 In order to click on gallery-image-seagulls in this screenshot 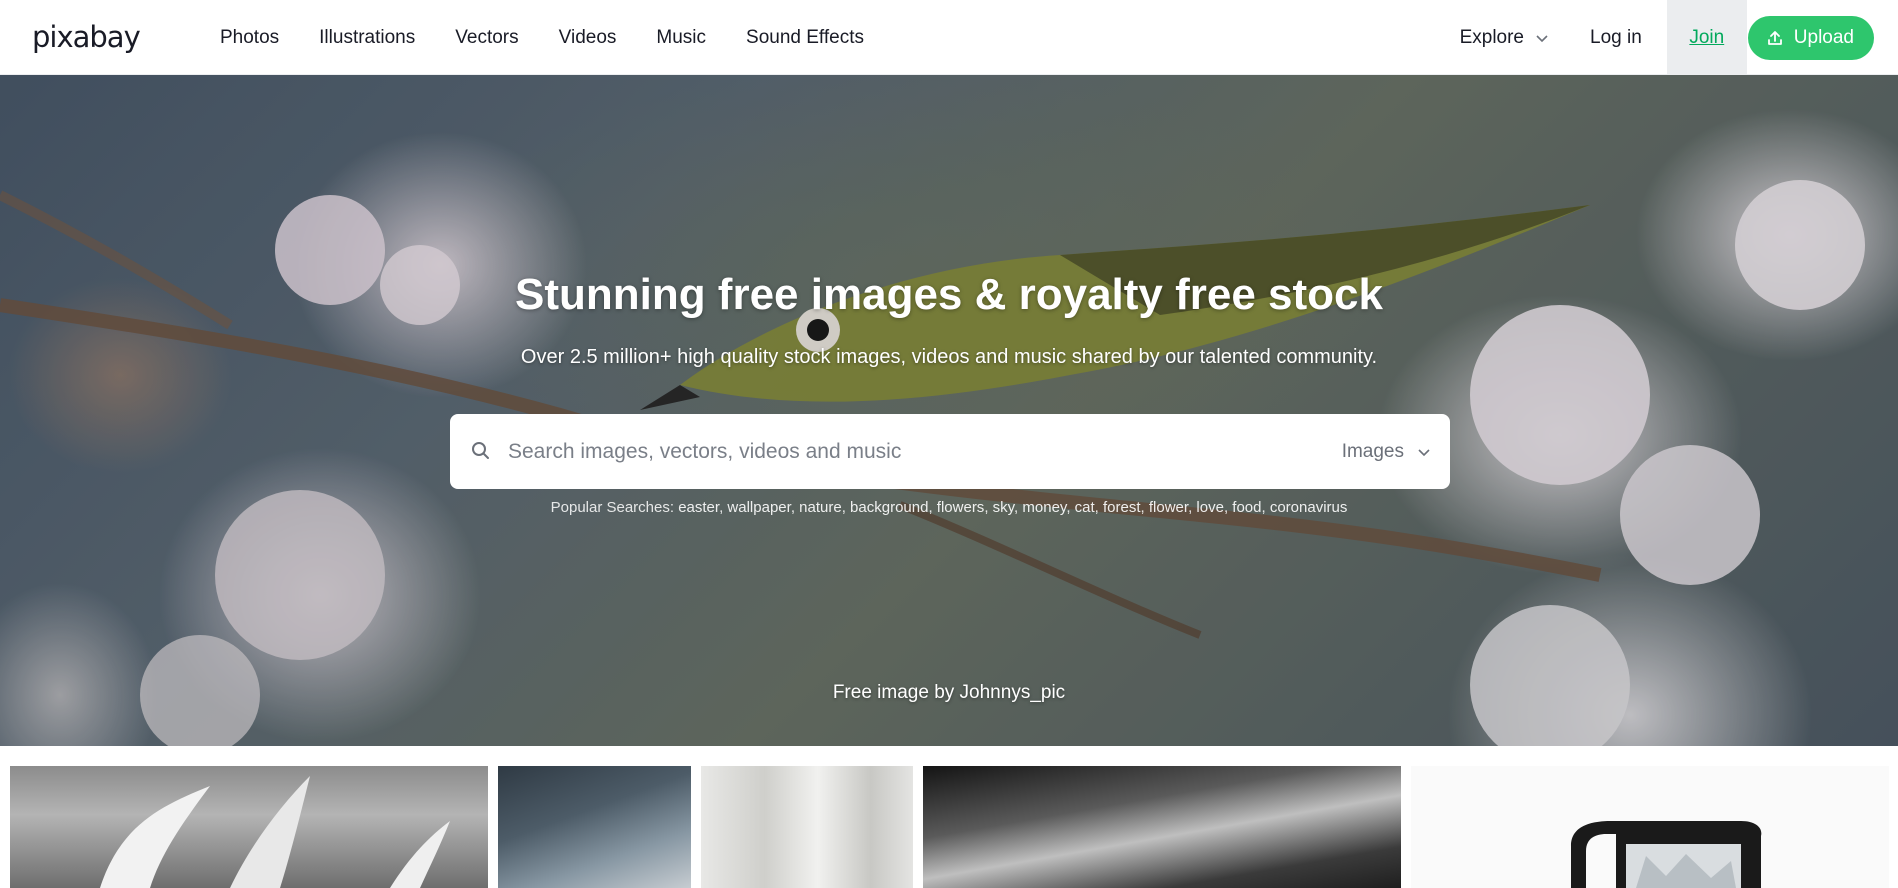, I will do `click(249, 827)`.